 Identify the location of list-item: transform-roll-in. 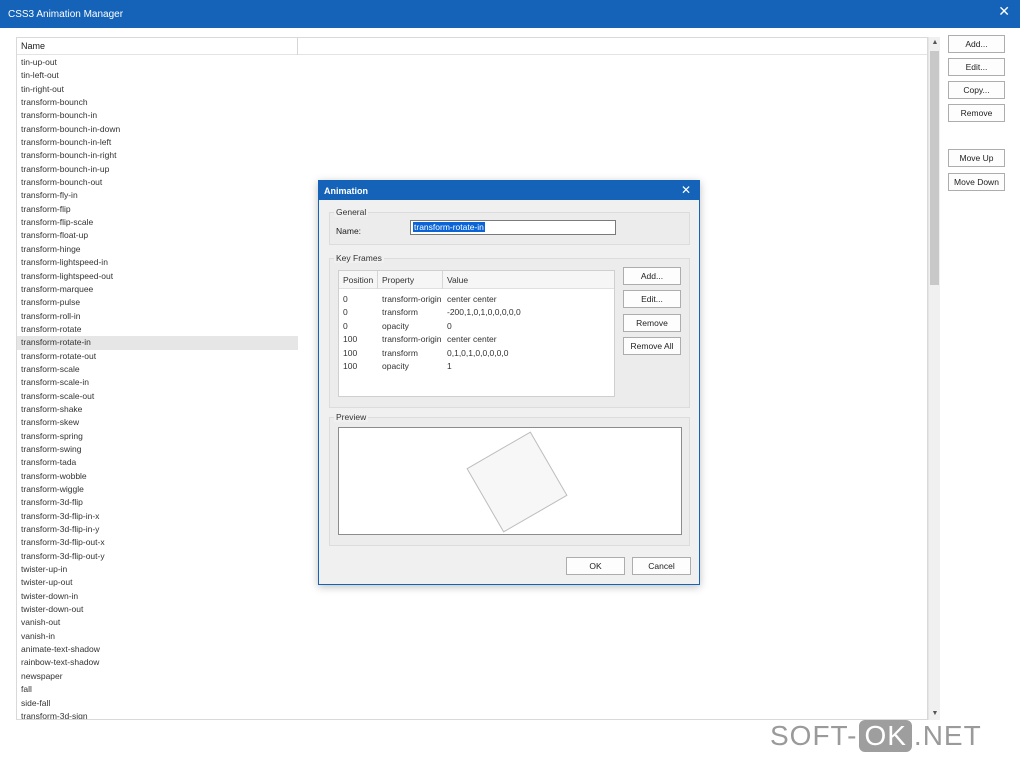
(157, 316).